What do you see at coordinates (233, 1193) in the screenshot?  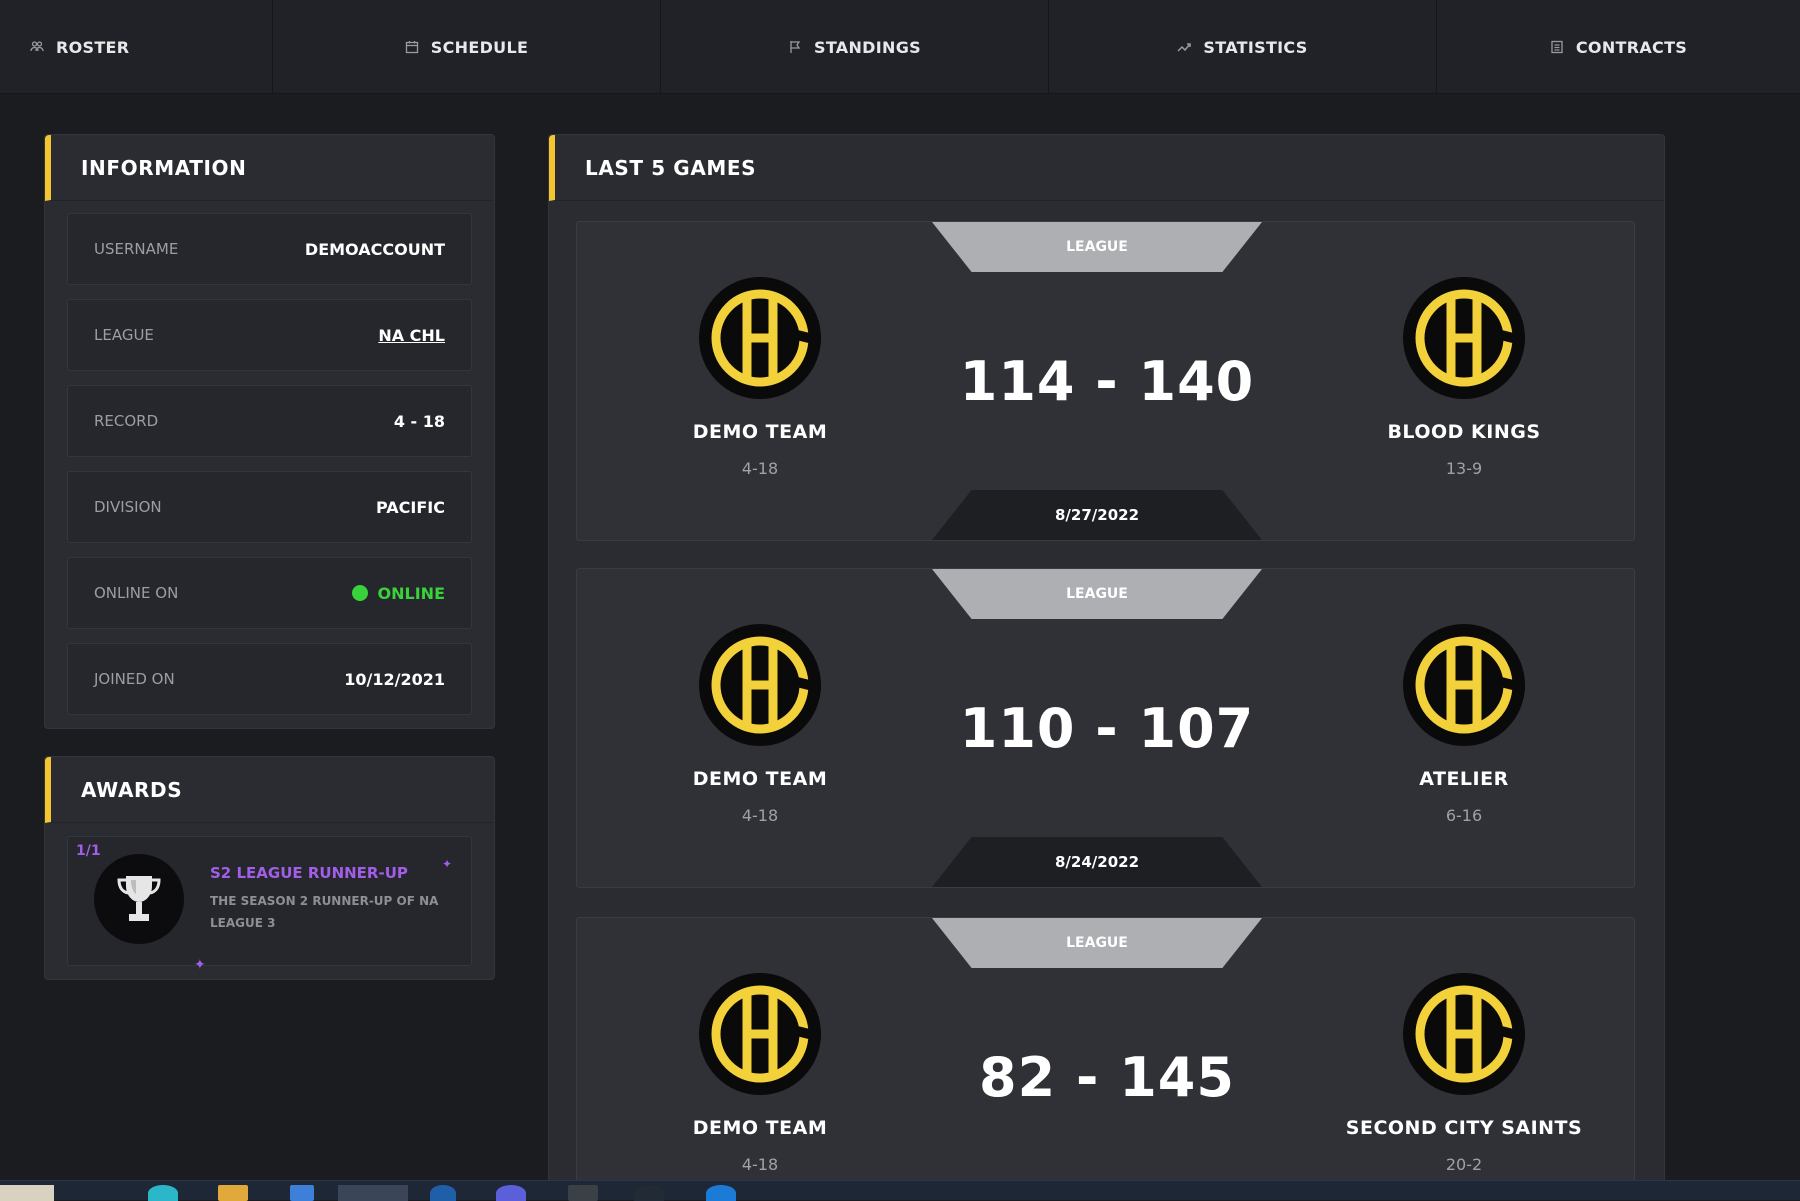 I see `folder-app-icon` at bounding box center [233, 1193].